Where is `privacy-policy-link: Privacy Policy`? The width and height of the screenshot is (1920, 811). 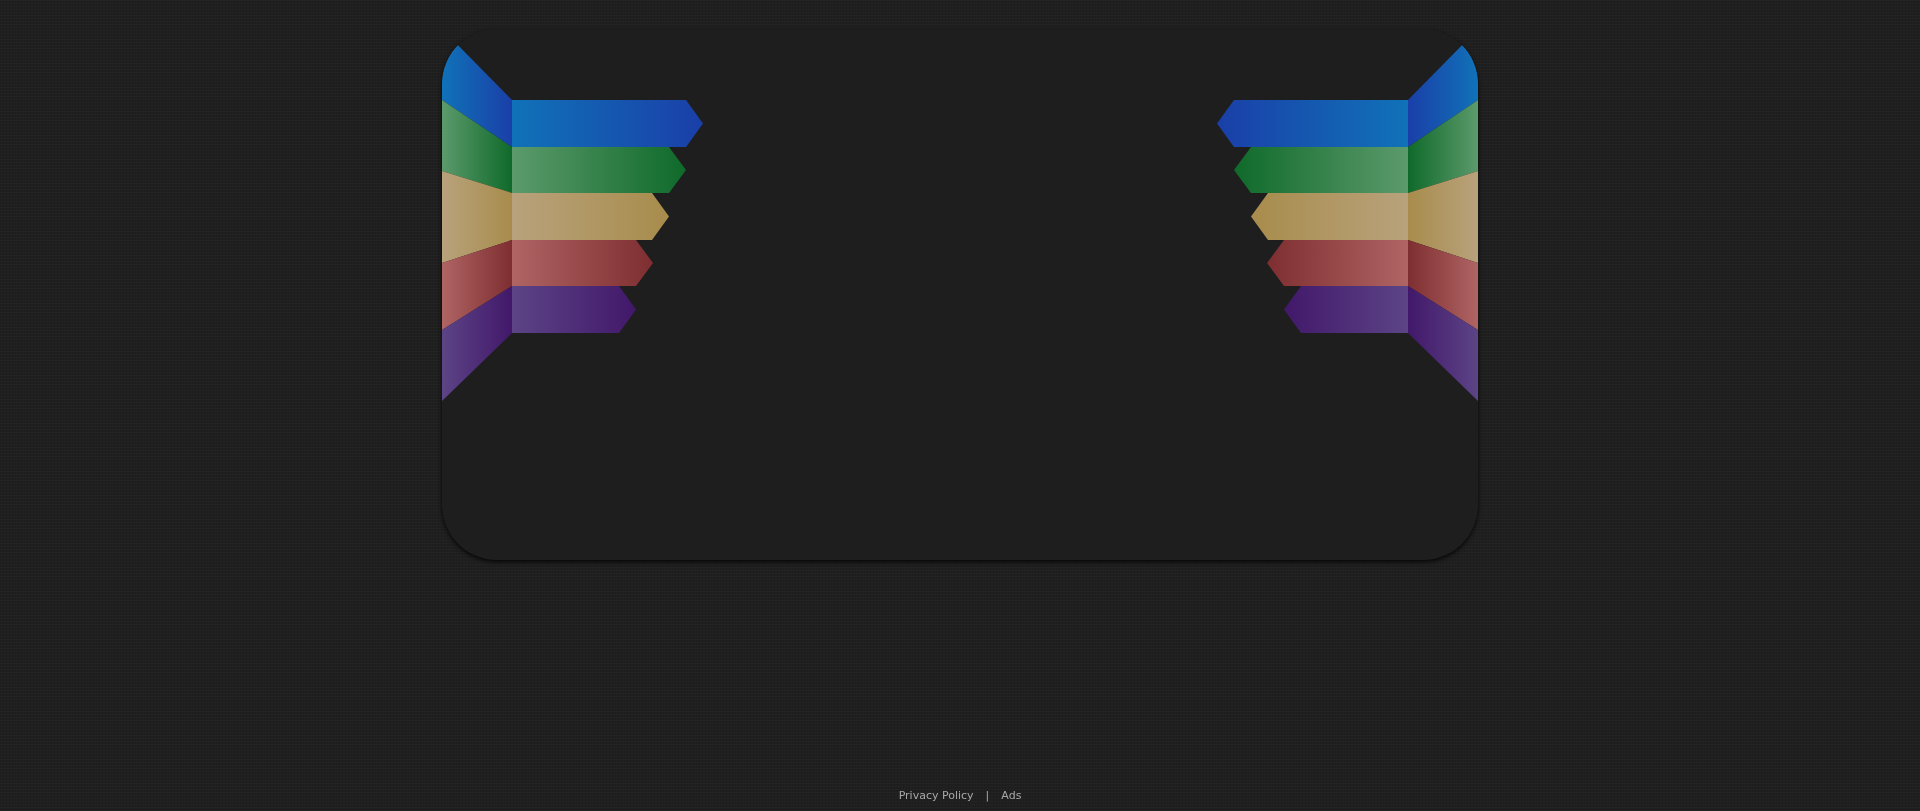 privacy-policy-link: Privacy Policy is located at coordinates (936, 795).